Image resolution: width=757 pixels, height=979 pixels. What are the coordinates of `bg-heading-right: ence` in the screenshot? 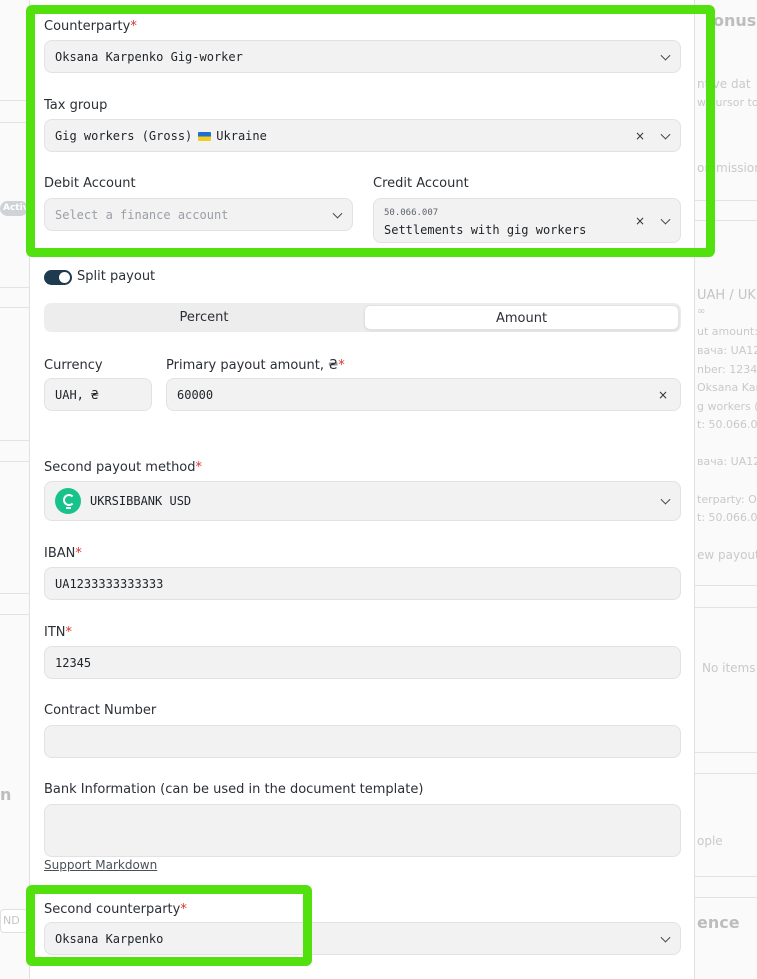 It's located at (718, 922).